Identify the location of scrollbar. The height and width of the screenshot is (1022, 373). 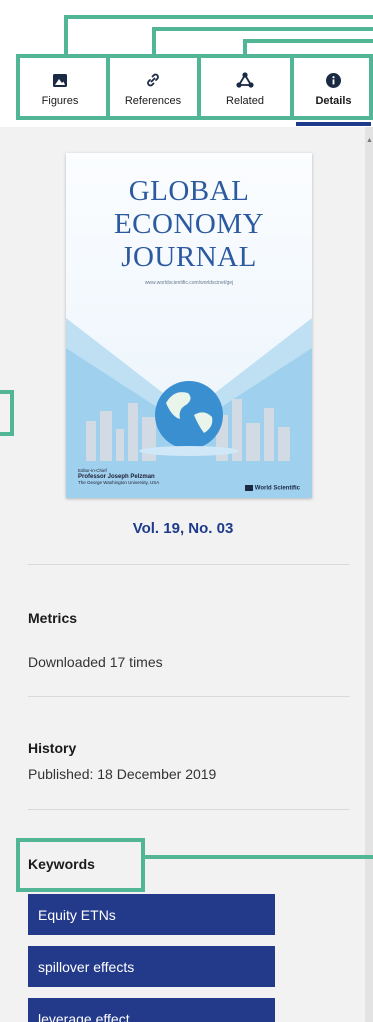
(369, 574).